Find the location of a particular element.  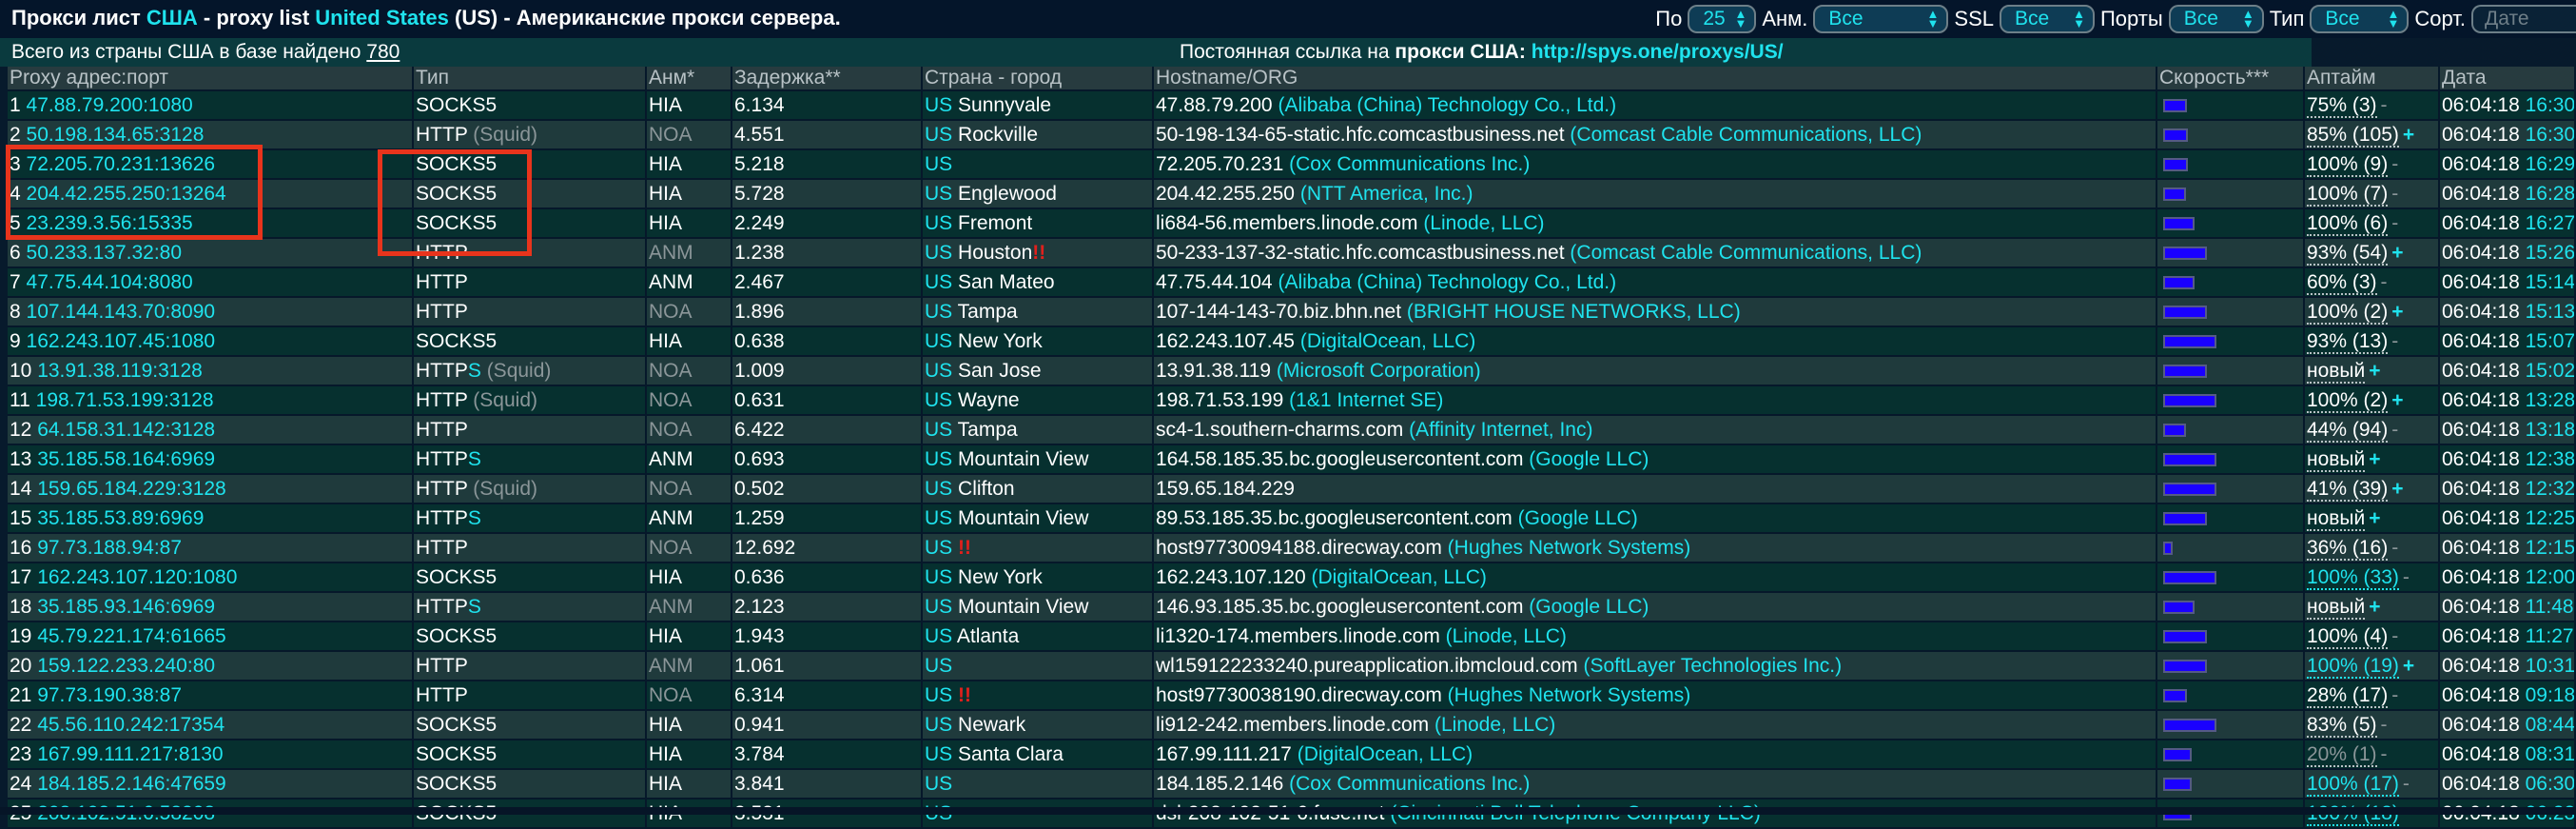

proxy-address: 198.71.53.199:3128 is located at coordinates (125, 400).